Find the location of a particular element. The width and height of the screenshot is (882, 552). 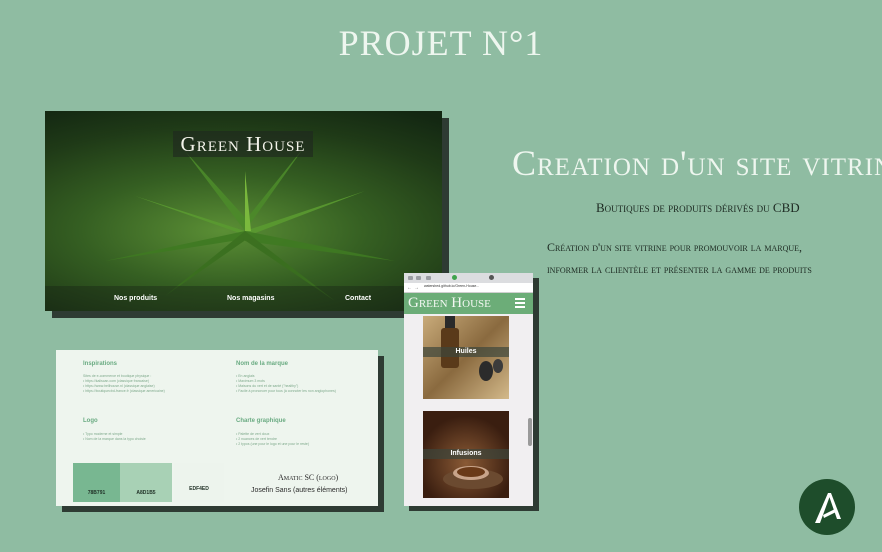

product-label: Infusions is located at coordinates (466, 454).